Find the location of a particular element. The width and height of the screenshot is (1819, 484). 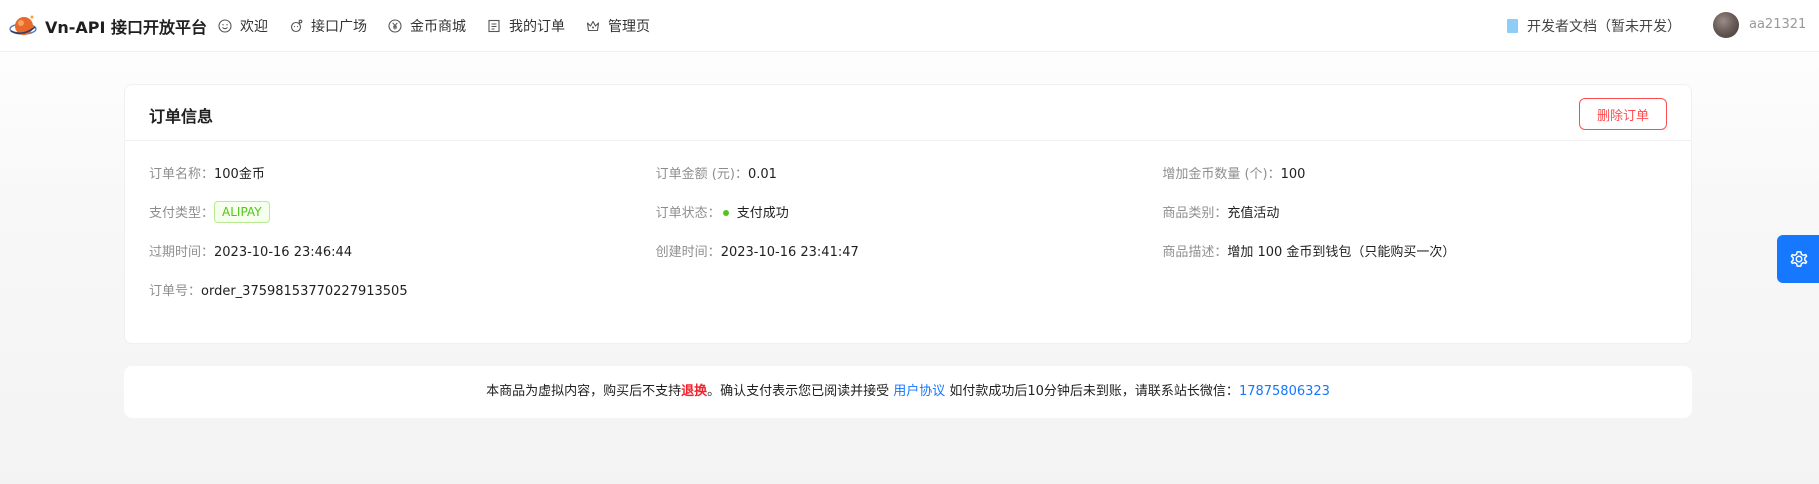

nav-item-coin-store: 金币商城 is located at coordinates (437, 26).